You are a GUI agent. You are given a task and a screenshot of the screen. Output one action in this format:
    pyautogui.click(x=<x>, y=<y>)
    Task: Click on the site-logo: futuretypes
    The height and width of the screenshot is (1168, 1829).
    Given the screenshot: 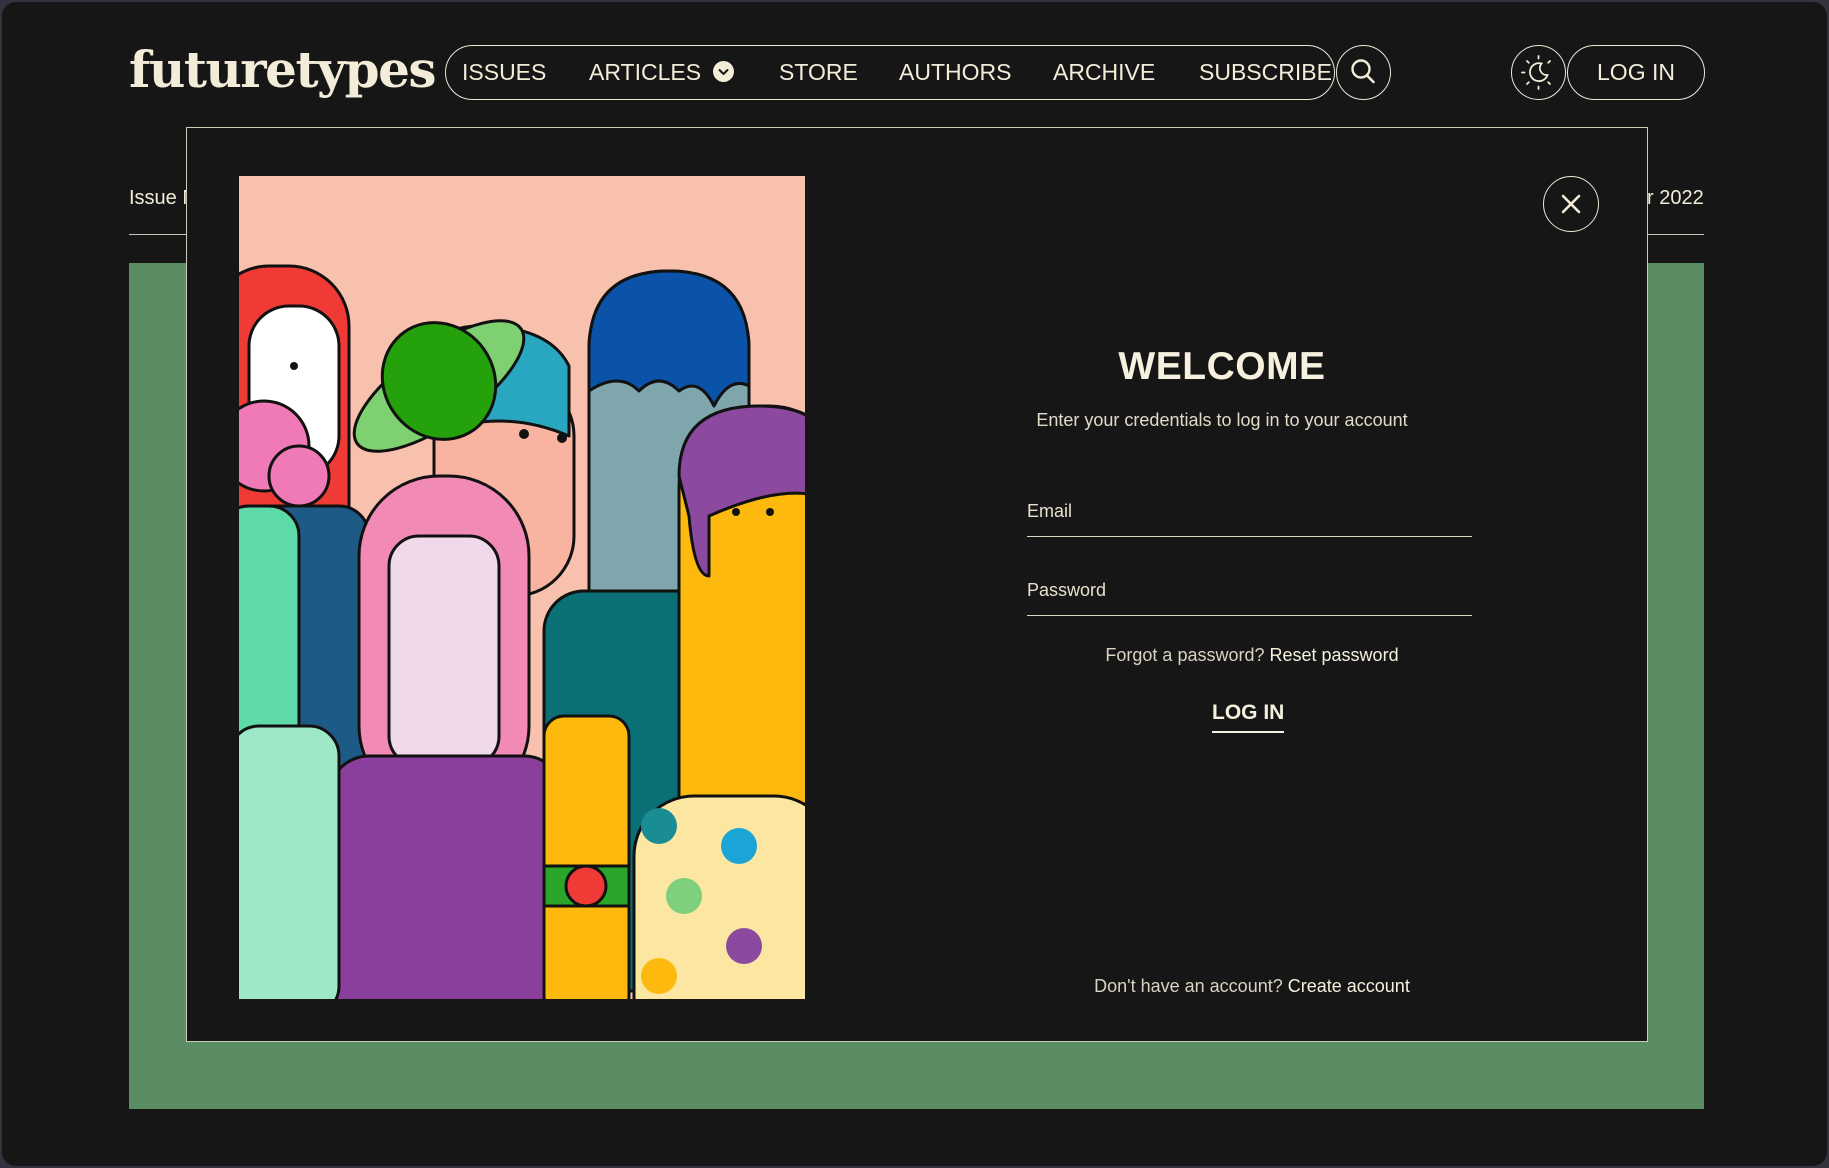 What is the action you would take?
    pyautogui.click(x=283, y=69)
    